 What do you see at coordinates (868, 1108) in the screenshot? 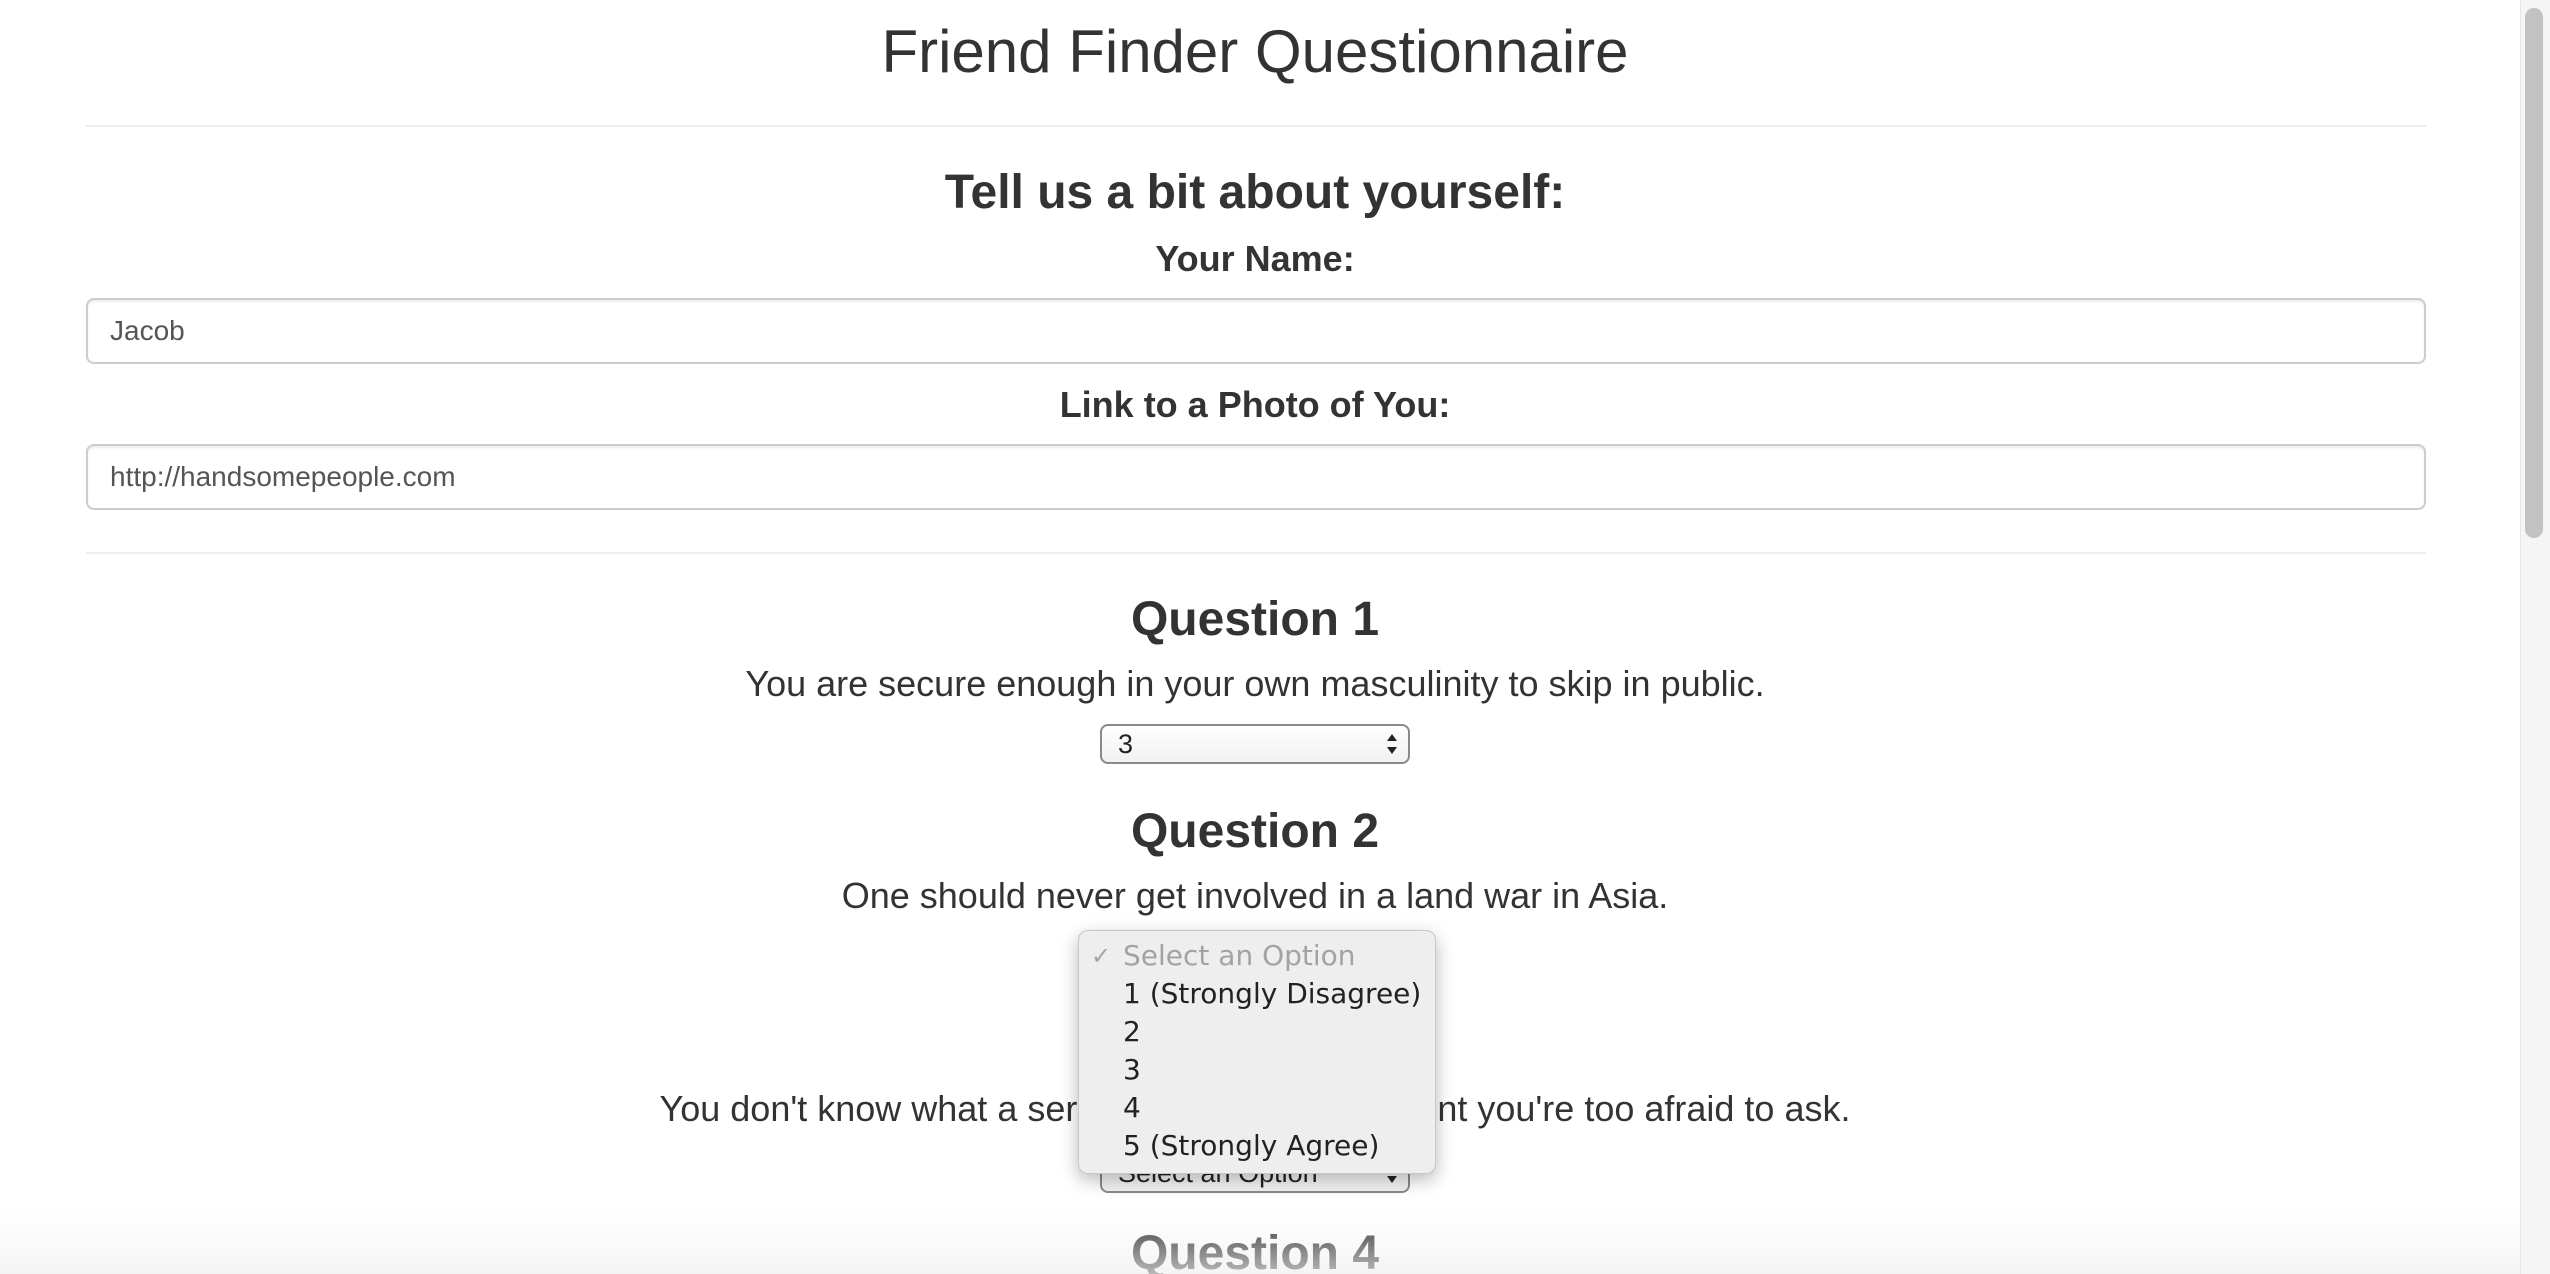
I see `question-3-text-start: You don't know what a ser` at bounding box center [868, 1108].